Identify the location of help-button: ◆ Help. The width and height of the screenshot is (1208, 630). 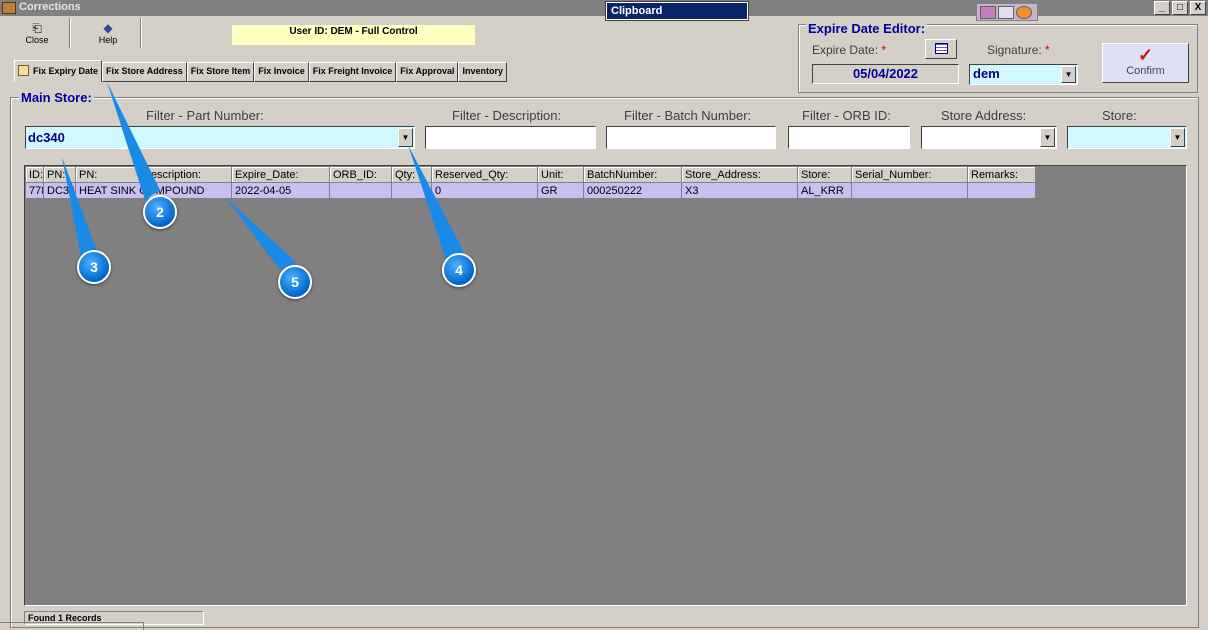
(108, 34).